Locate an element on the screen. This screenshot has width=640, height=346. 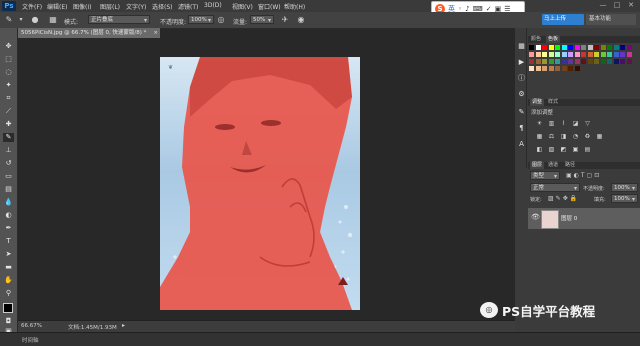
move-tool-icon: ✥ is located at coordinates (8, 46).